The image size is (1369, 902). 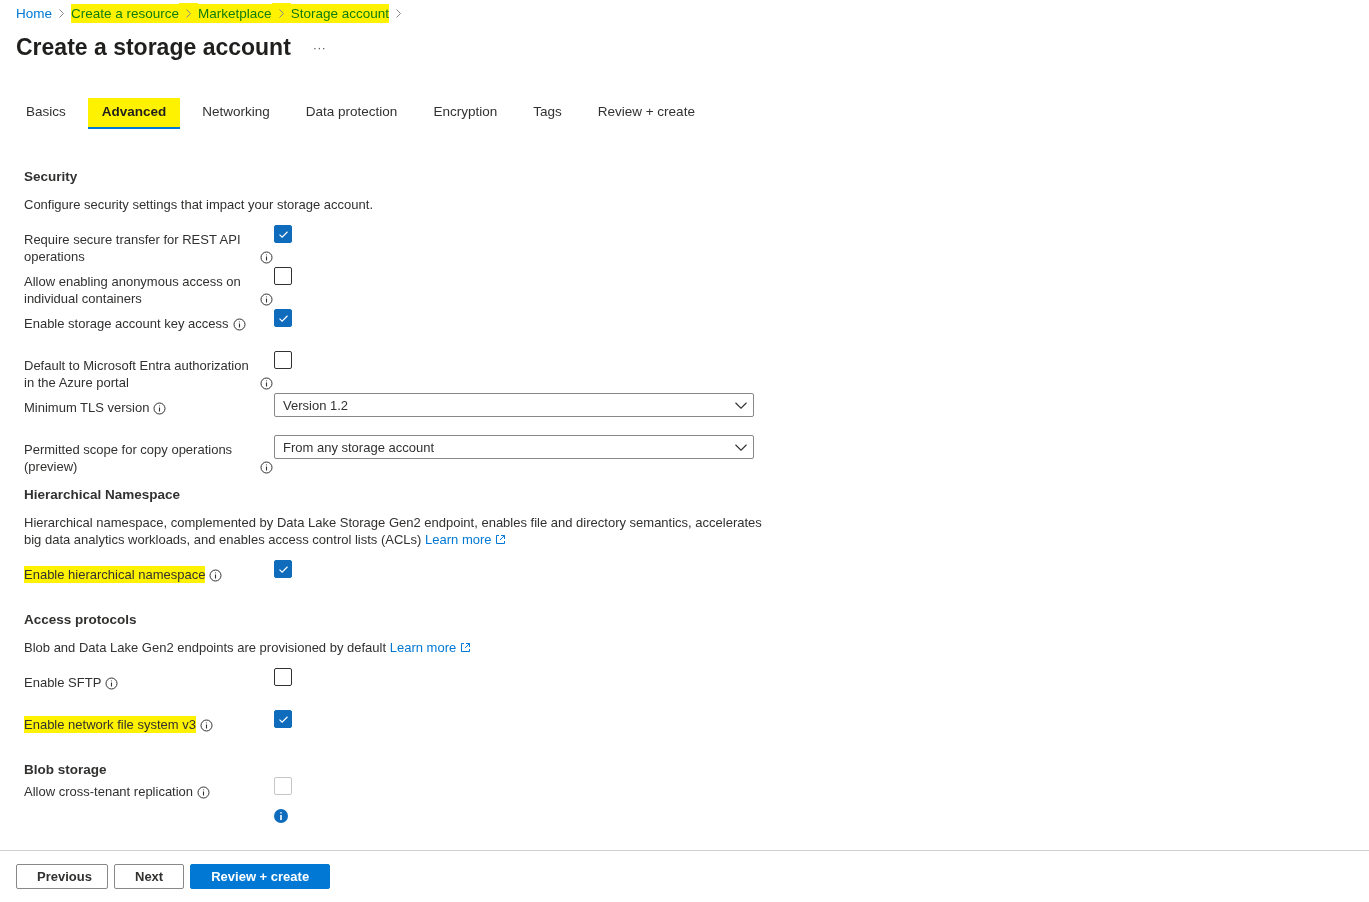 What do you see at coordinates (514, 405) in the screenshot?
I see `dropdown: Version 1.2` at bounding box center [514, 405].